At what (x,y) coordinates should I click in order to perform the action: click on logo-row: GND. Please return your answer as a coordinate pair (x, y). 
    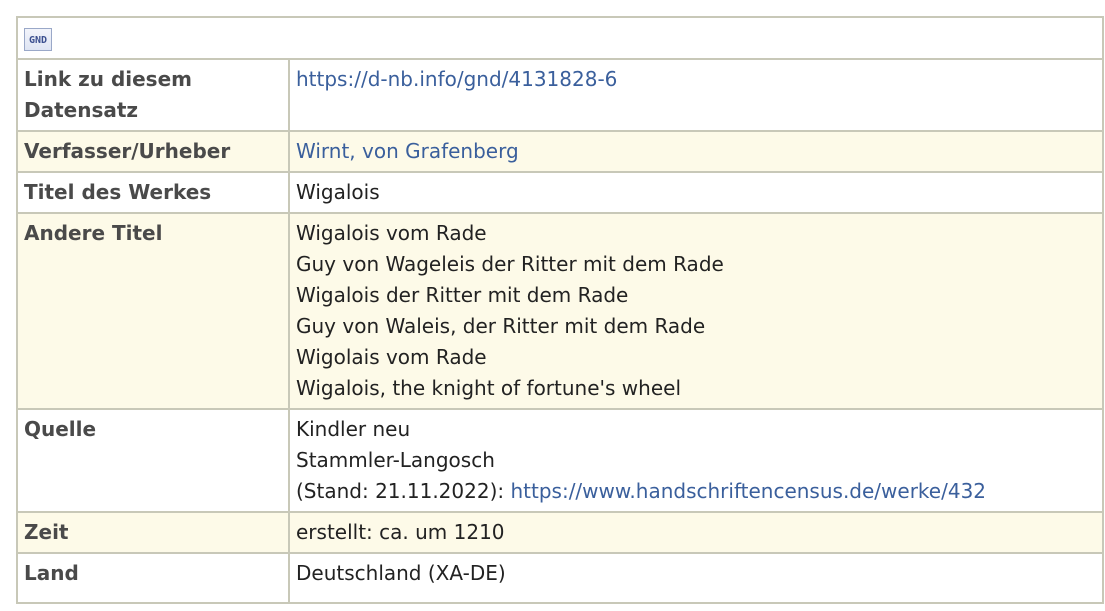
    Looking at the image, I should click on (560, 38).